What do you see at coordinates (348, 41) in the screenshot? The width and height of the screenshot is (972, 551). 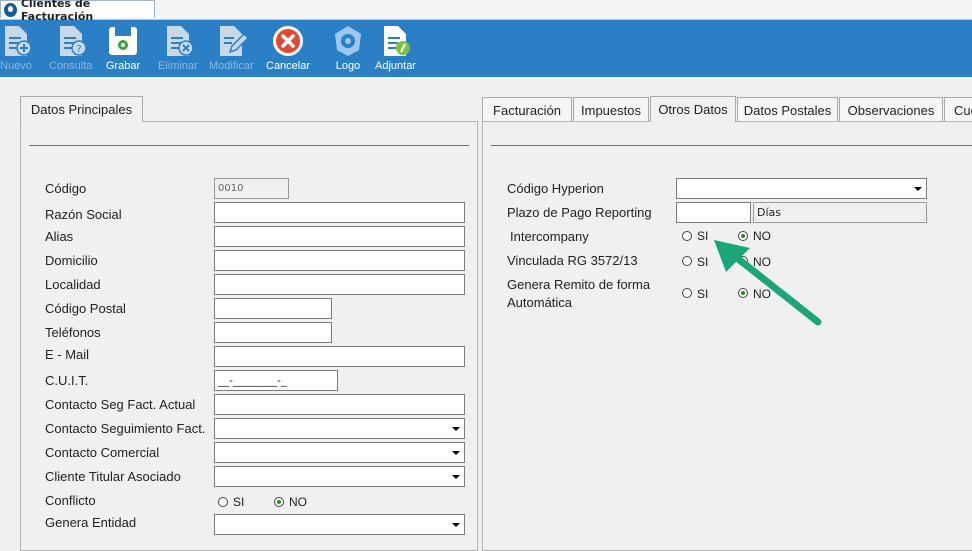 I see `logo-icon` at bounding box center [348, 41].